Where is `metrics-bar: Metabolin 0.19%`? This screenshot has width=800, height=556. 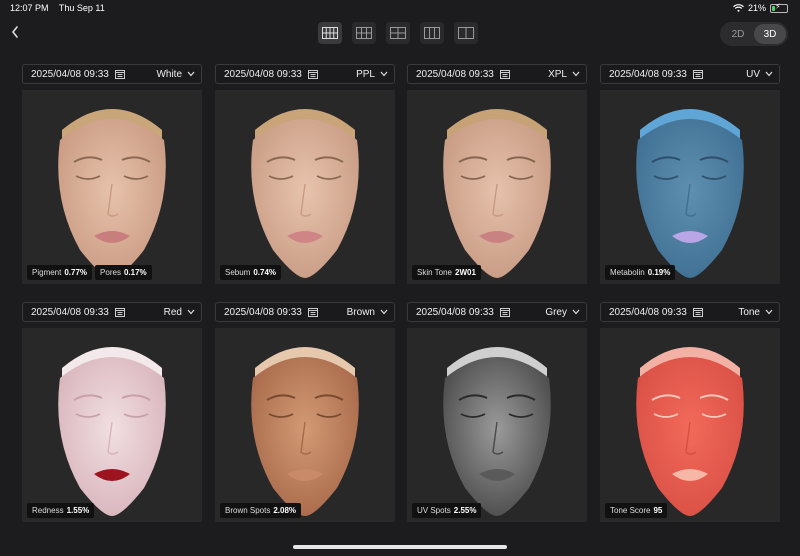 metrics-bar: Metabolin 0.19% is located at coordinates (640, 272).